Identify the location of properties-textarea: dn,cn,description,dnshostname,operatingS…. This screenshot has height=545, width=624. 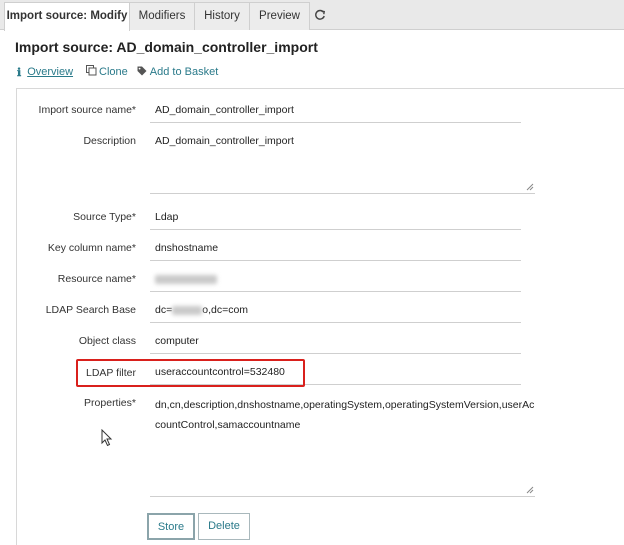
(342, 446).